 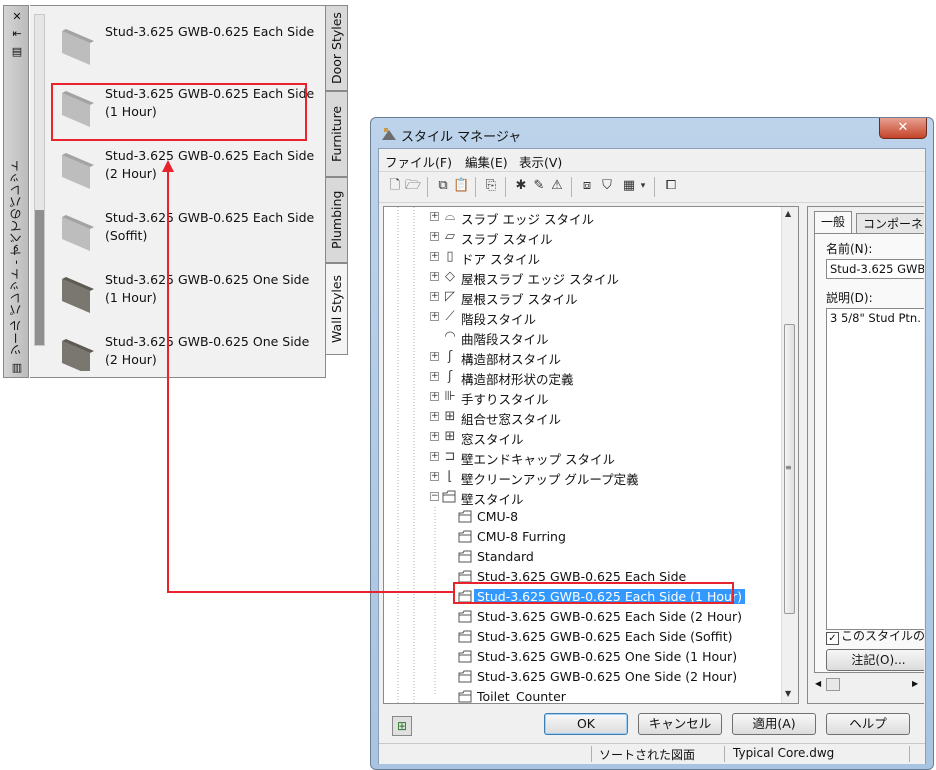 What do you see at coordinates (443, 186) in the screenshot?
I see `copy-icon: ⧉` at bounding box center [443, 186].